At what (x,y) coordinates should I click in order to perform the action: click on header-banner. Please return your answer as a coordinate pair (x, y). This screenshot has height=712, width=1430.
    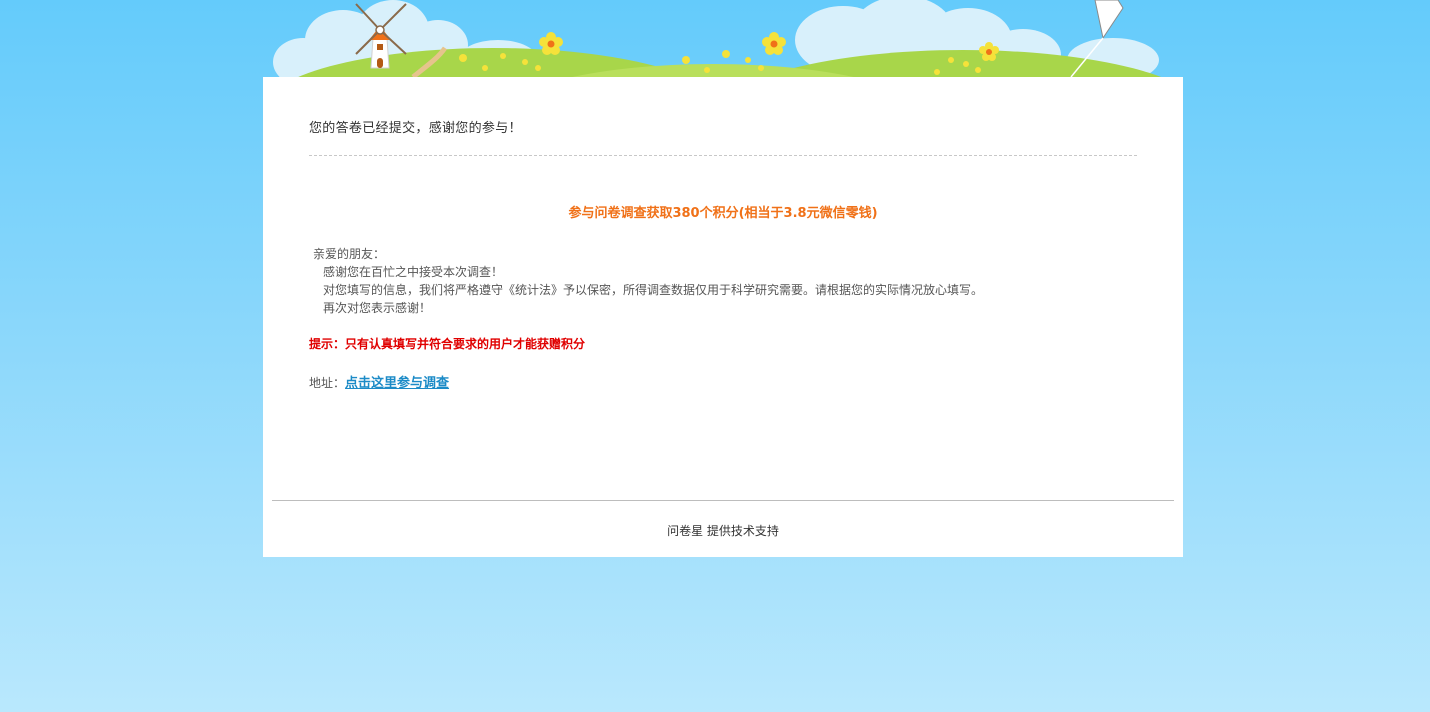
    Looking at the image, I should click on (723, 38).